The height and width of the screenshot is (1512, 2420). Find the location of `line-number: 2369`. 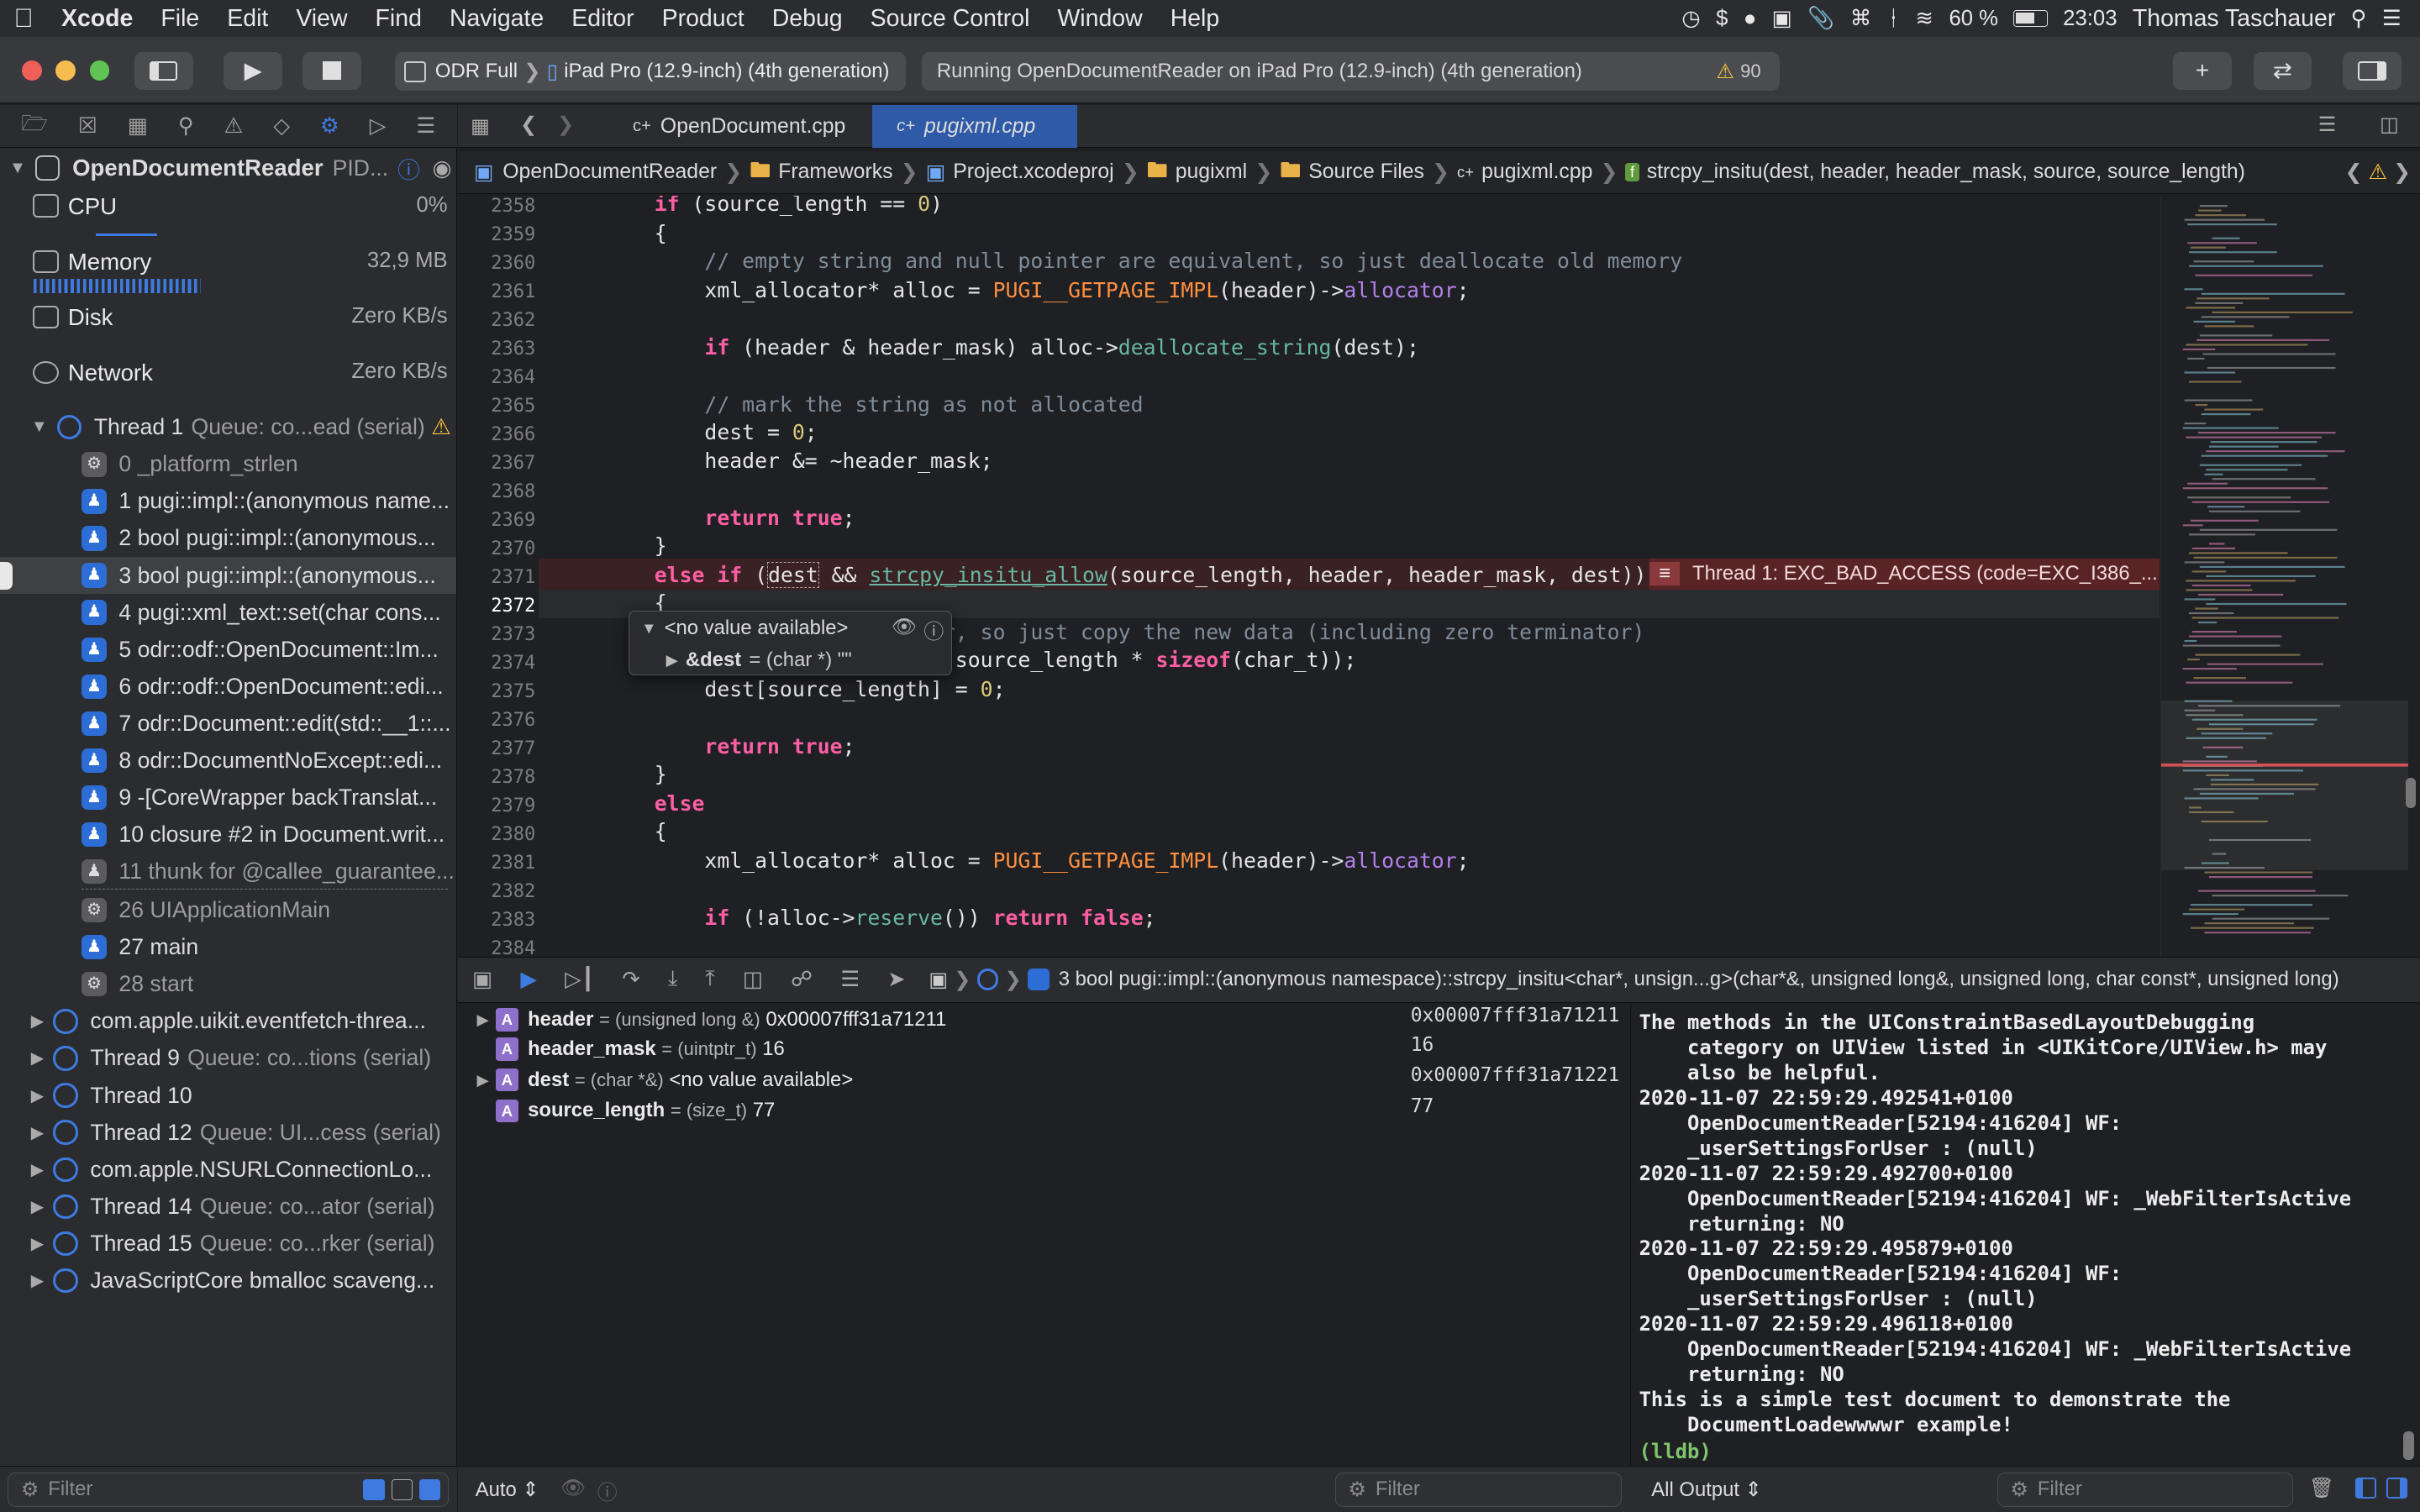

line-number: 2369 is located at coordinates (496, 520).